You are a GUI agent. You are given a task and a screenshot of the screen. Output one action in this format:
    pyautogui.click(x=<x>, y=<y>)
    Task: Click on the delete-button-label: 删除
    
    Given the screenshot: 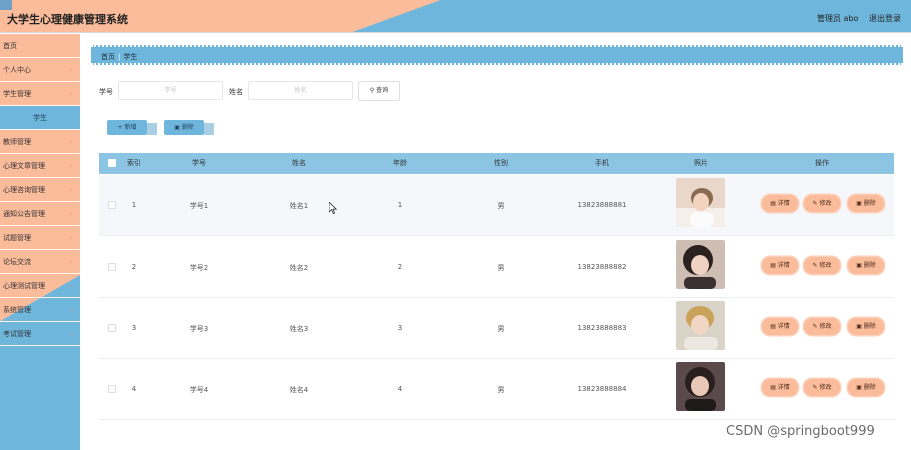 What is the action you would take?
    pyautogui.click(x=869, y=387)
    